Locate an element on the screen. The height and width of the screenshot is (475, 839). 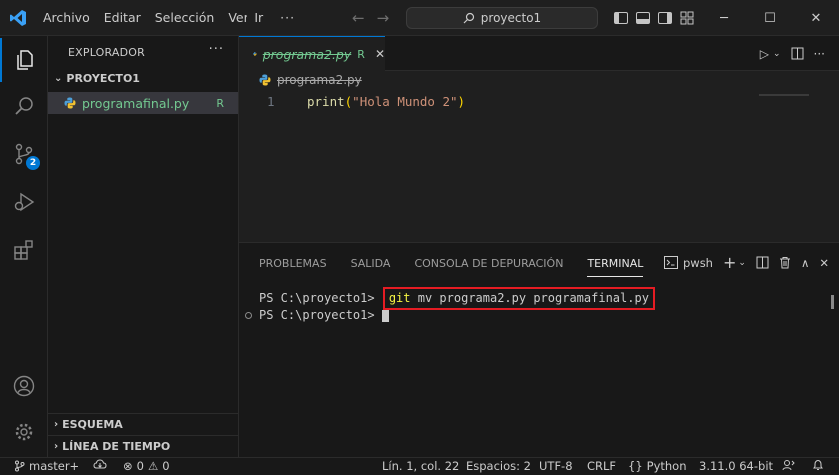
source-control-badge: 2 is located at coordinates (33, 163).